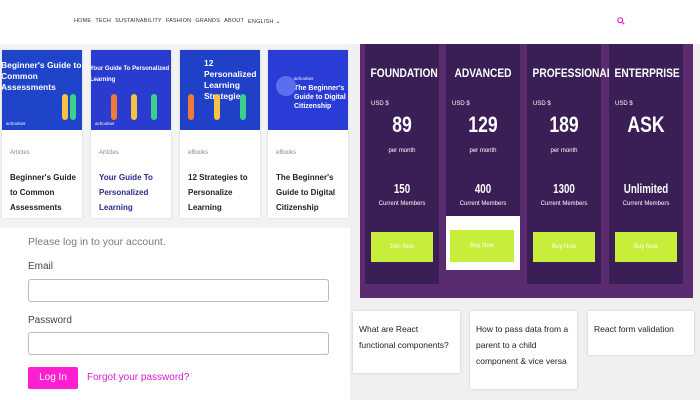 The height and width of the screenshot is (400, 700). Describe the element at coordinates (404, 337) in the screenshot. I see `question-title: What are React functional components?` at that location.